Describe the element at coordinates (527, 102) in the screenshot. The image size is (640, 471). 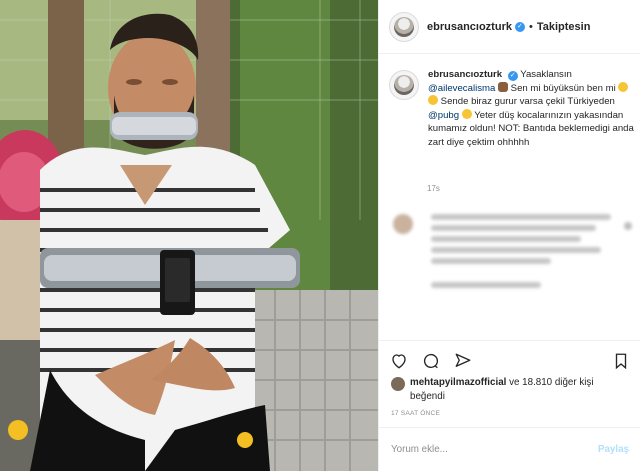
I see `caption-part-3: Sende biraz gurur varsa çekil Türkiyeden` at that location.